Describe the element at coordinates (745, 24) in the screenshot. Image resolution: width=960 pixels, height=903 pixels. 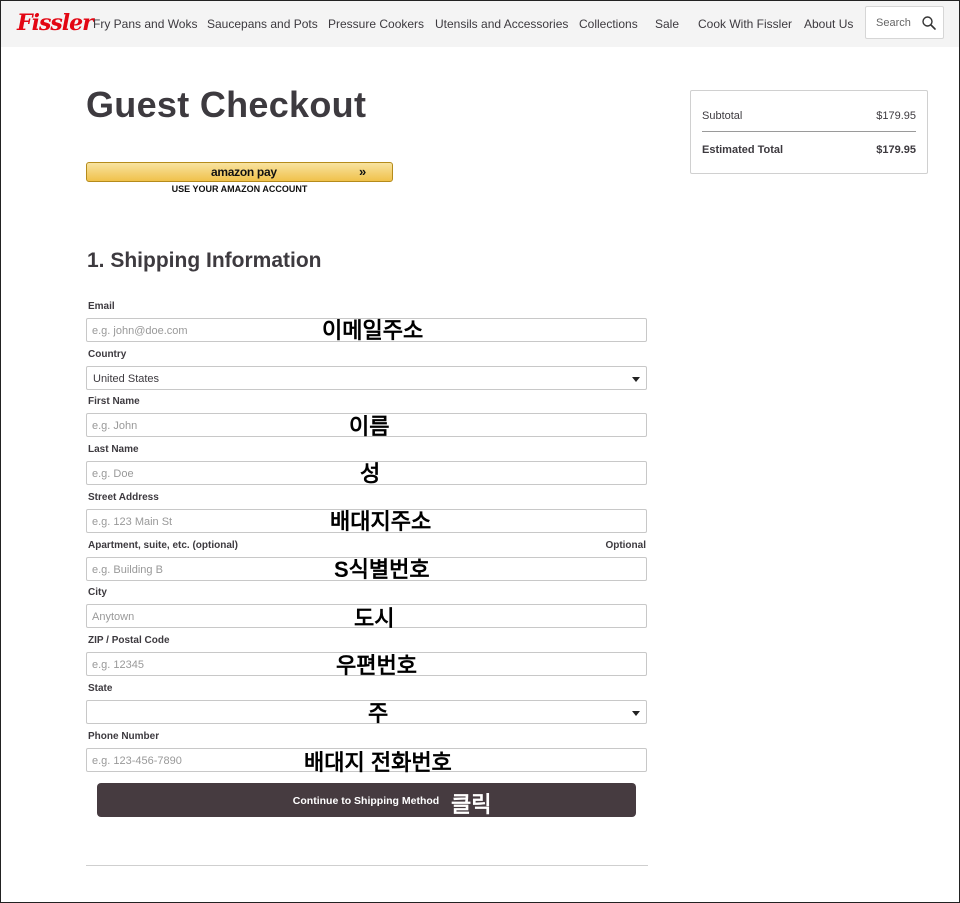
I see `nav-cook-with-fissler: Cook With Fissler` at that location.